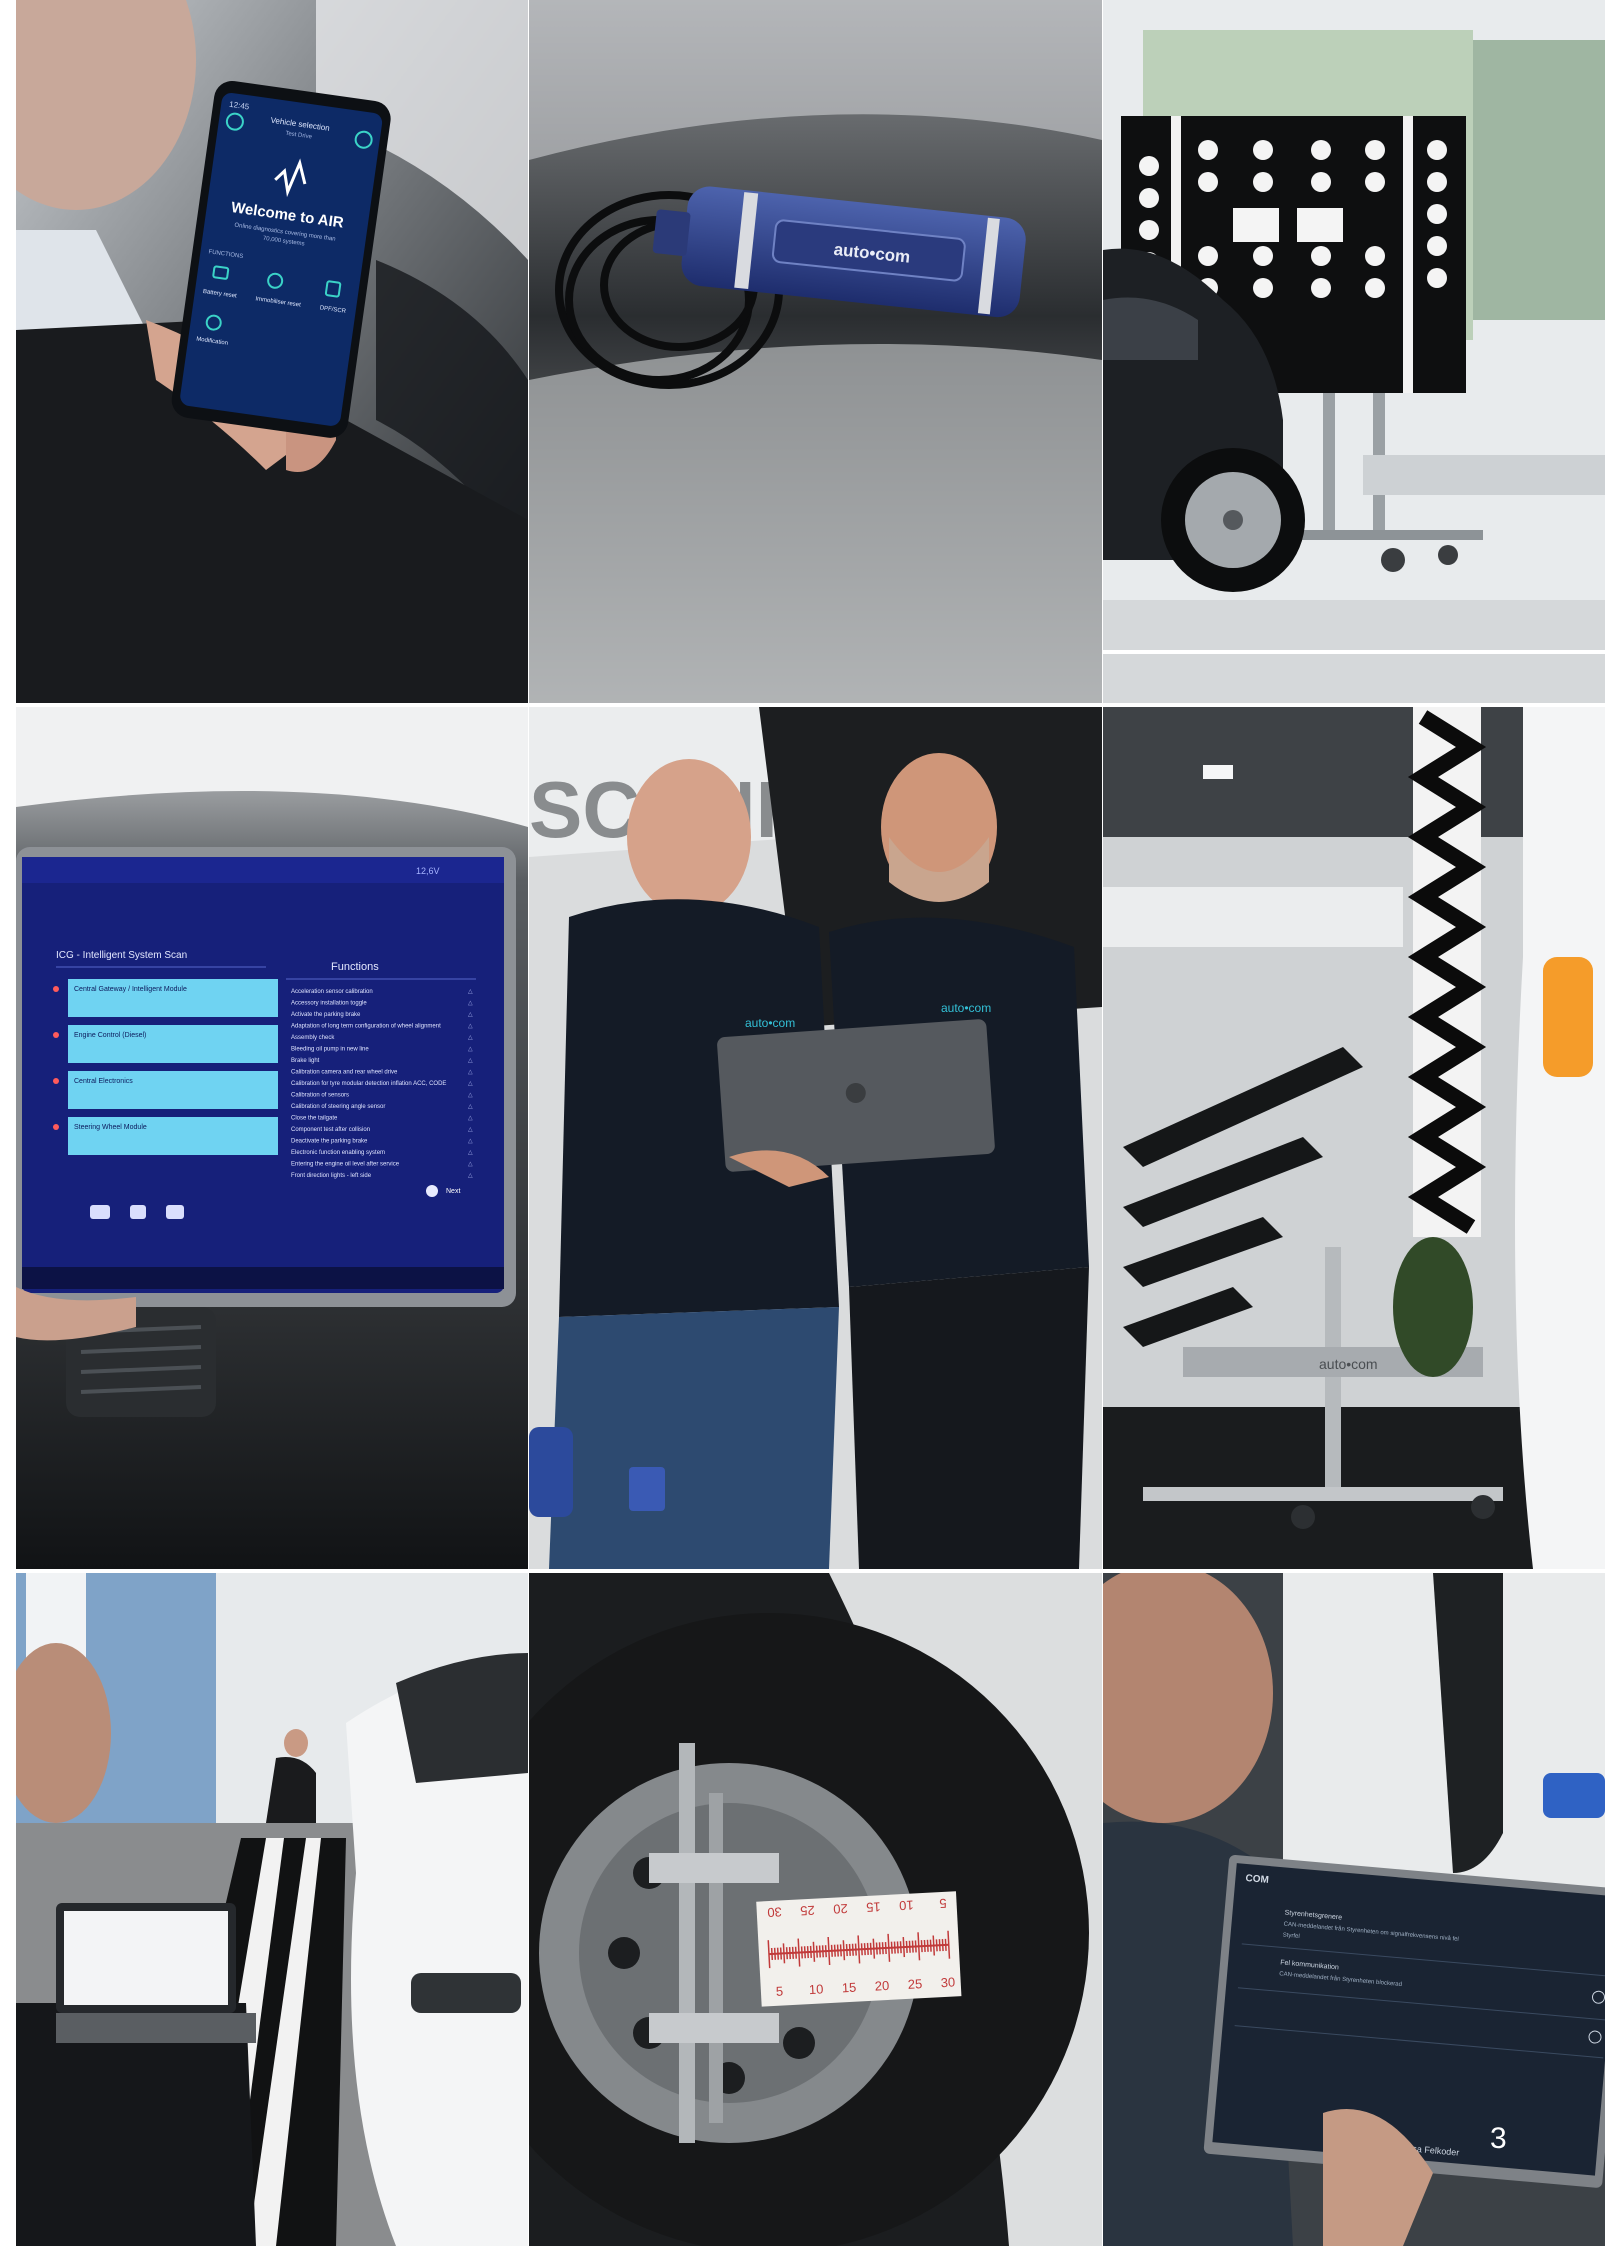  What do you see at coordinates (331, 1176) in the screenshot?
I see `function-item: Front direction lights - left side` at bounding box center [331, 1176].